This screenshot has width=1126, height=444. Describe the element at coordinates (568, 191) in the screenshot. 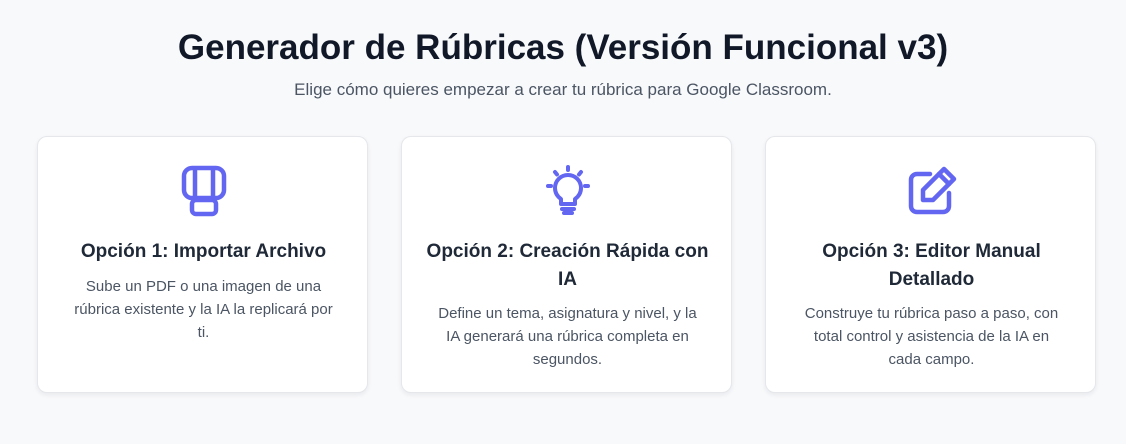

I see `lightbulb-icon` at that location.